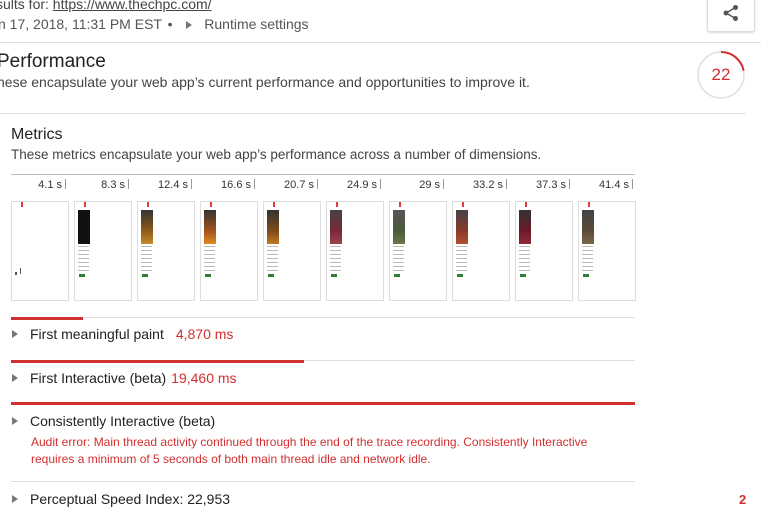 The height and width of the screenshot is (512, 761). I want to click on filmstrip-time: 16.6 s, so click(236, 185).